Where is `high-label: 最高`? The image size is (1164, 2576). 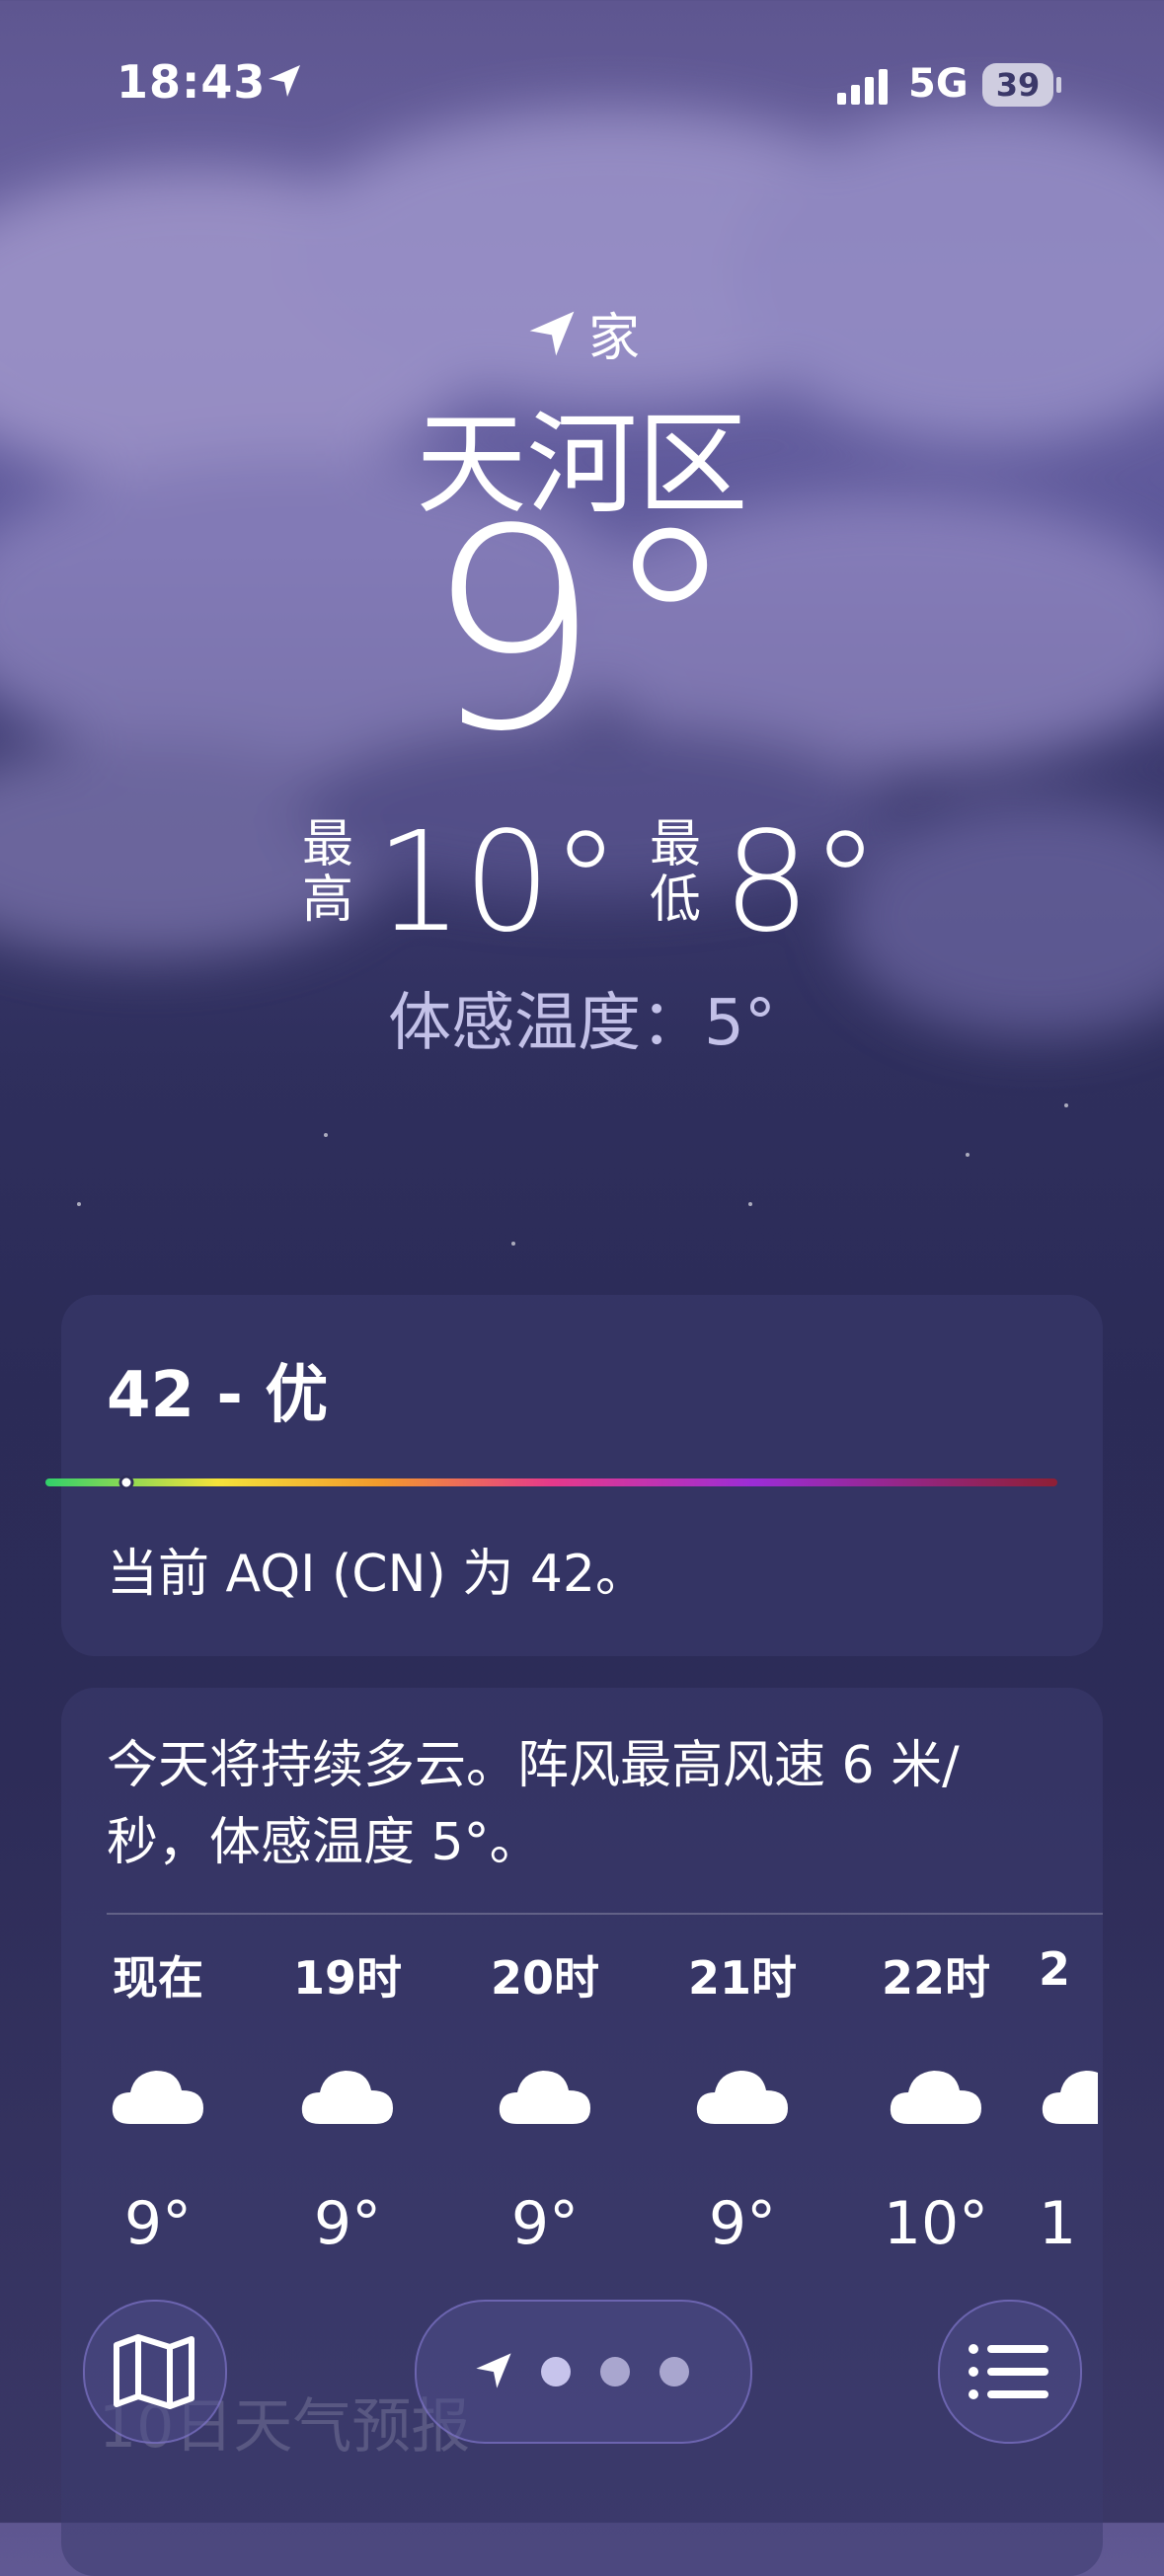
high-label: 最高 is located at coordinates (328, 872).